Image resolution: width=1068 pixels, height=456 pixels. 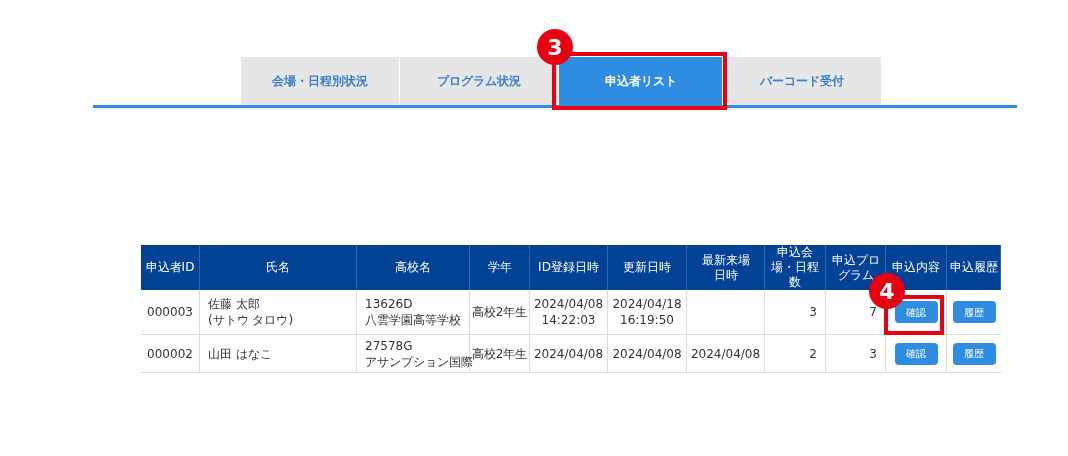 What do you see at coordinates (795, 353) in the screenshot?
I see `table-cell: 2` at bounding box center [795, 353].